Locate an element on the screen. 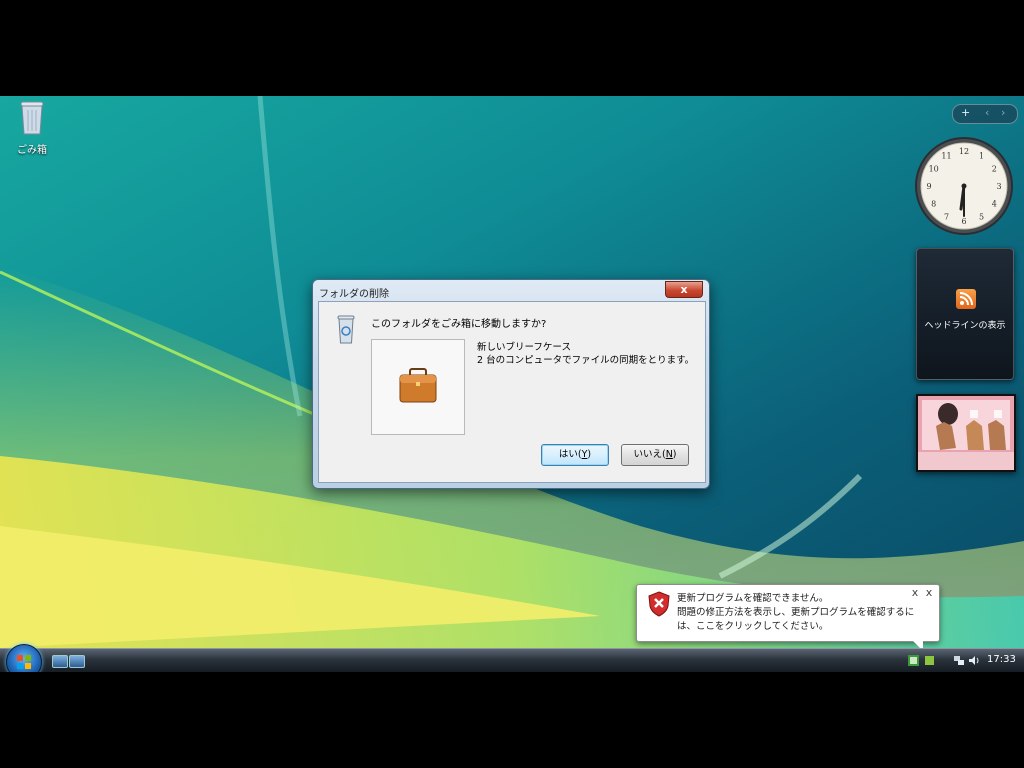 The width and height of the screenshot is (1024, 768). feed-gadget-label: ヘッドラインの表示 is located at coordinates (965, 326).